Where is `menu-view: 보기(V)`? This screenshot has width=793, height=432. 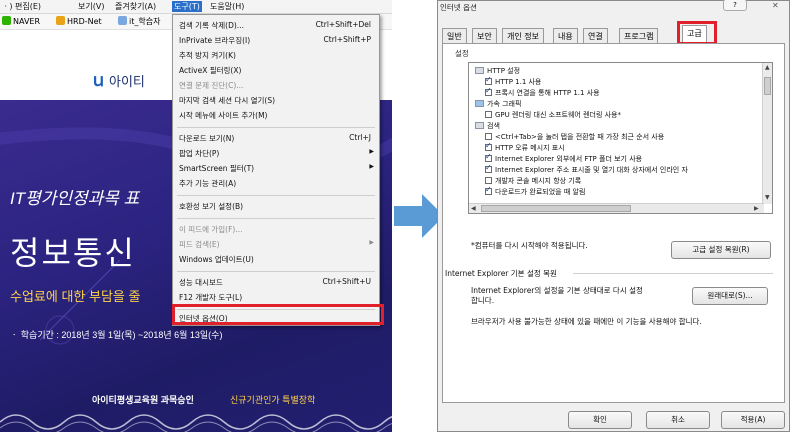 menu-view: 보기(V) is located at coordinates (91, 6).